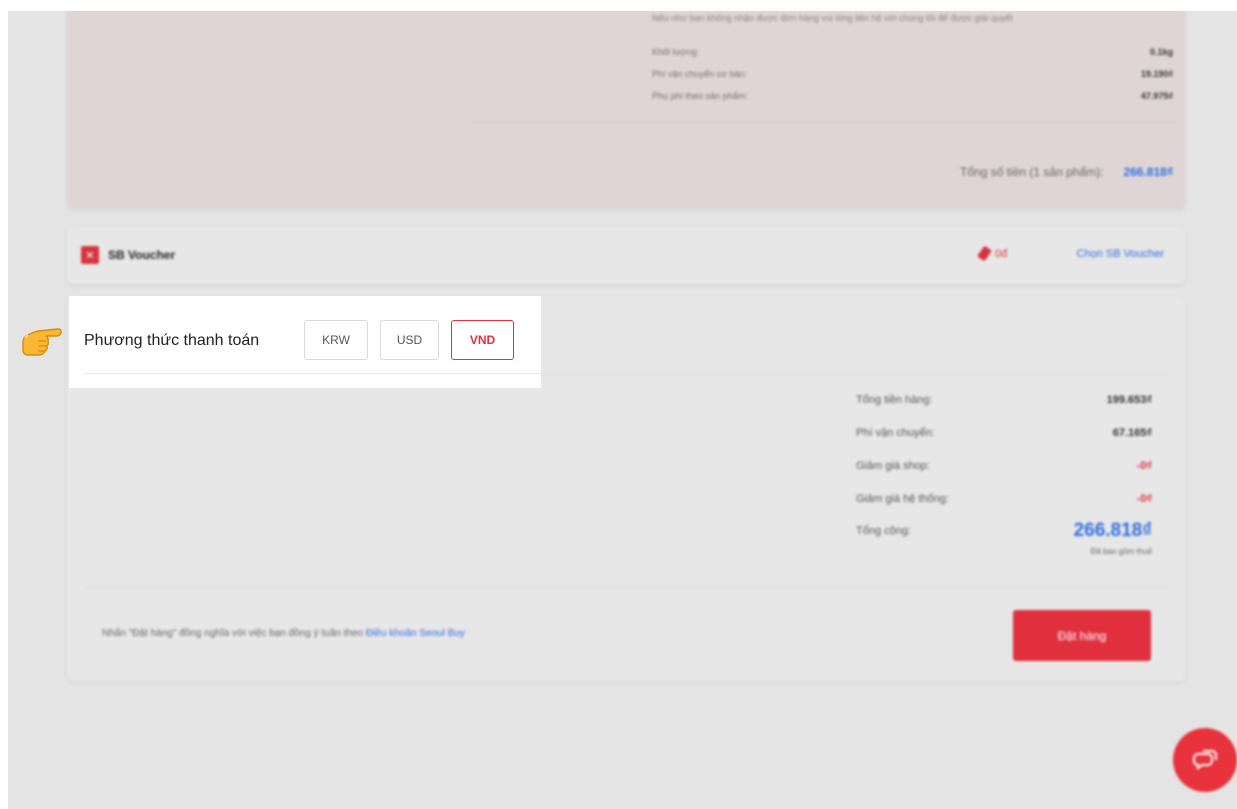  I want to click on product-total-line: Tổng số tiền (1 sản phẩm): 266.818₫, so click(1066, 172).